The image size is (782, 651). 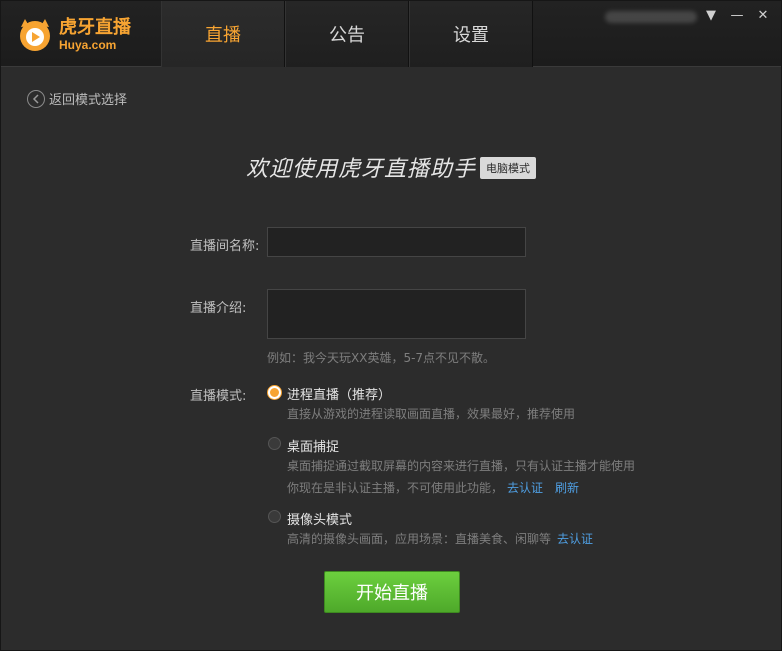 I want to click on huya-logo-icon, so click(x=35, y=35).